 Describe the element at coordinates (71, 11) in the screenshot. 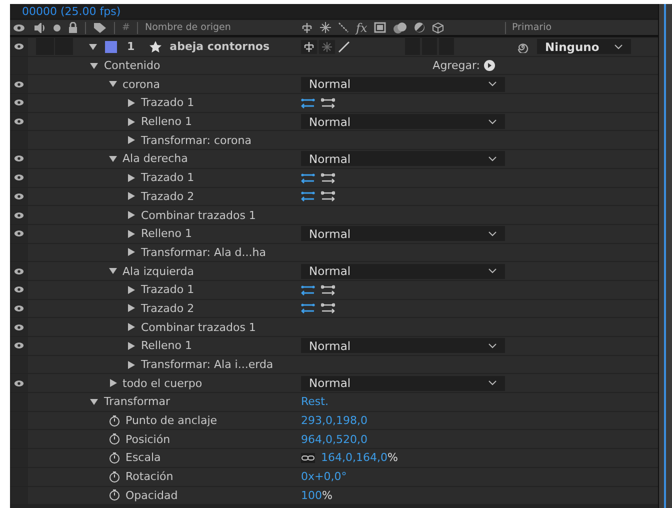

I see `timecode: 00000 (25.00 fps)` at that location.